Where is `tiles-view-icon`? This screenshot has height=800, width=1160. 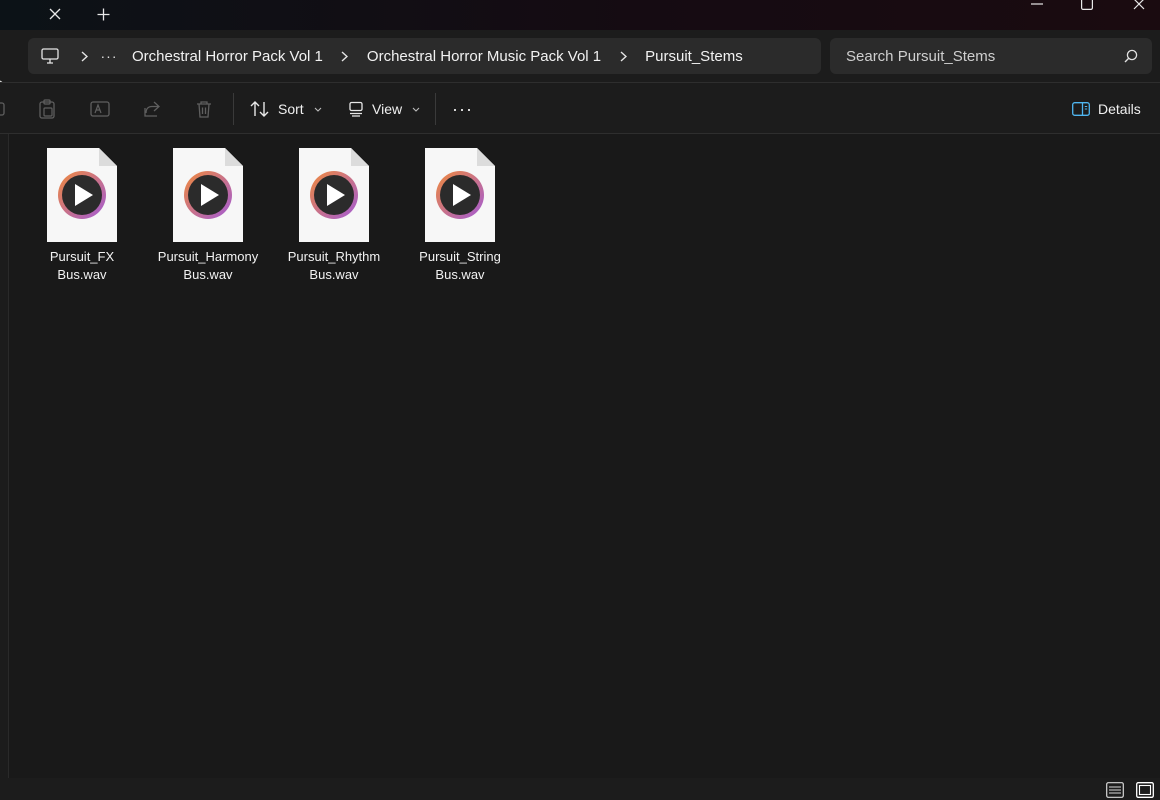
tiles-view-icon is located at coordinates (1145, 790).